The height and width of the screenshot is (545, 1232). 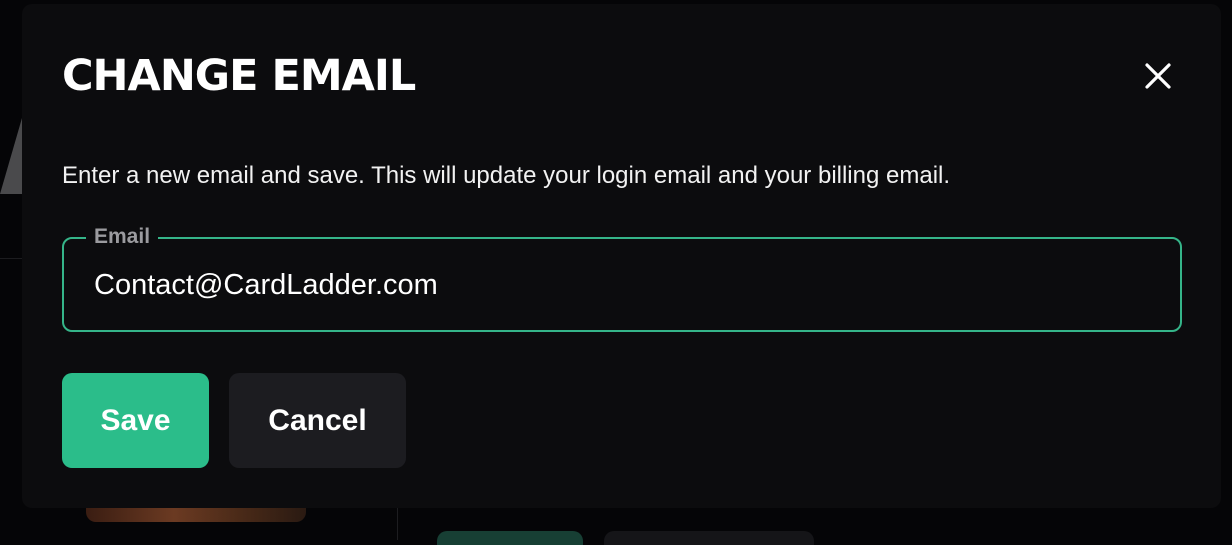 I want to click on email-field-label: Email, so click(x=122, y=237).